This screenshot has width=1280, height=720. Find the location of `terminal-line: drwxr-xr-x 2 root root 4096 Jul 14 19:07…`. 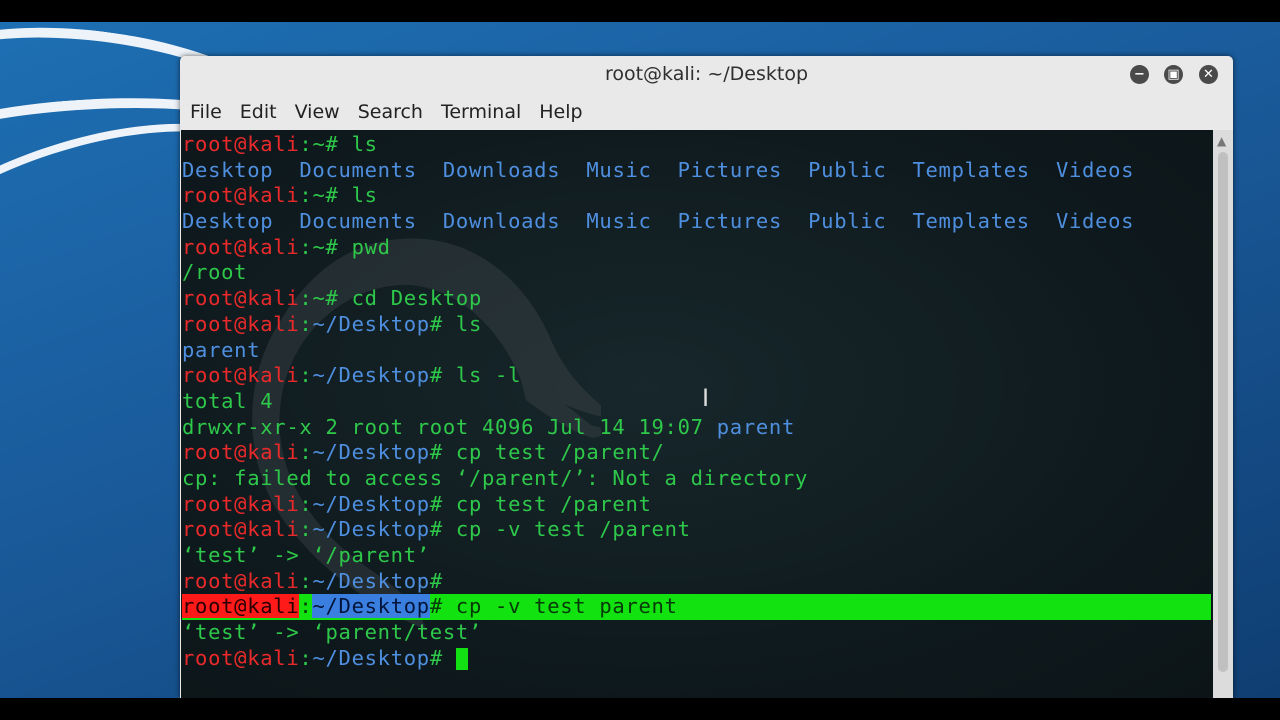

terminal-line: drwxr-xr-x 2 root root 4096 Jul 14 19:07… is located at coordinates (488, 426).